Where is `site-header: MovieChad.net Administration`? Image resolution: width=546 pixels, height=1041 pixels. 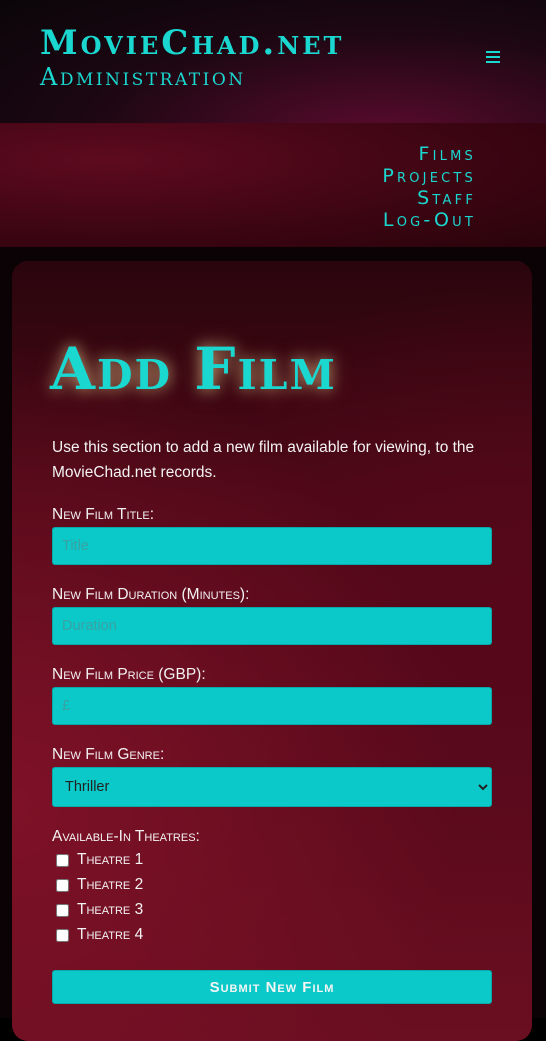
site-header: MovieChad.net Administration is located at coordinates (273, 61).